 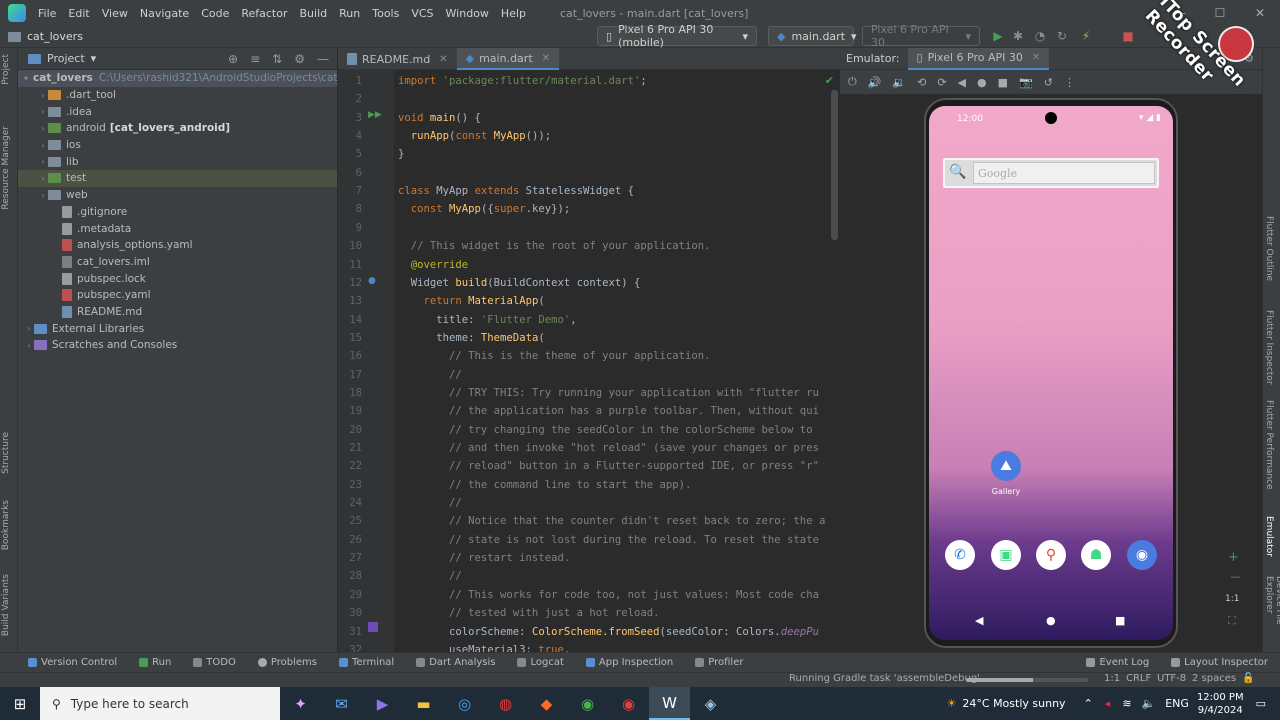 What do you see at coordinates (1086, 36) in the screenshot?
I see `hot-reload-icon: ⚡` at bounding box center [1086, 36].